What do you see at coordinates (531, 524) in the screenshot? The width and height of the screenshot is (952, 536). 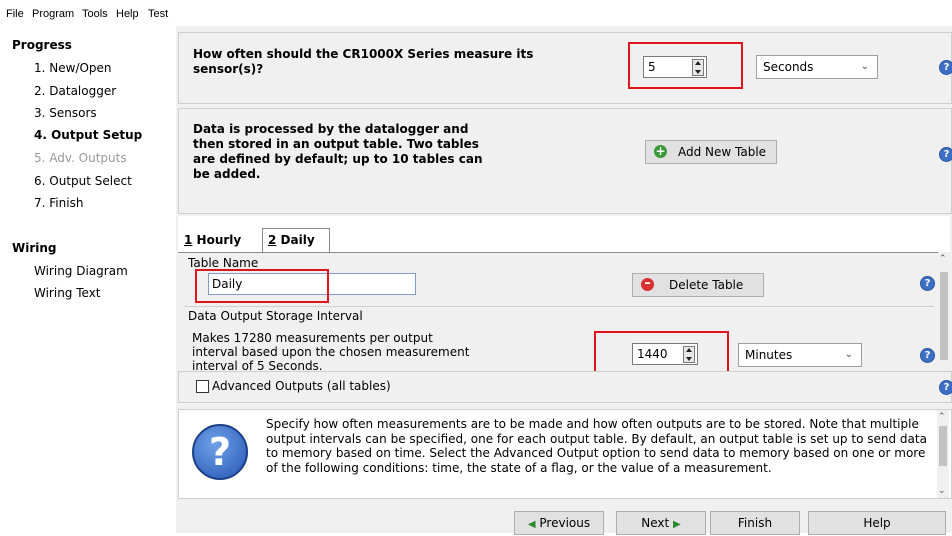 I see `arrow-left-icon: ◀` at bounding box center [531, 524].